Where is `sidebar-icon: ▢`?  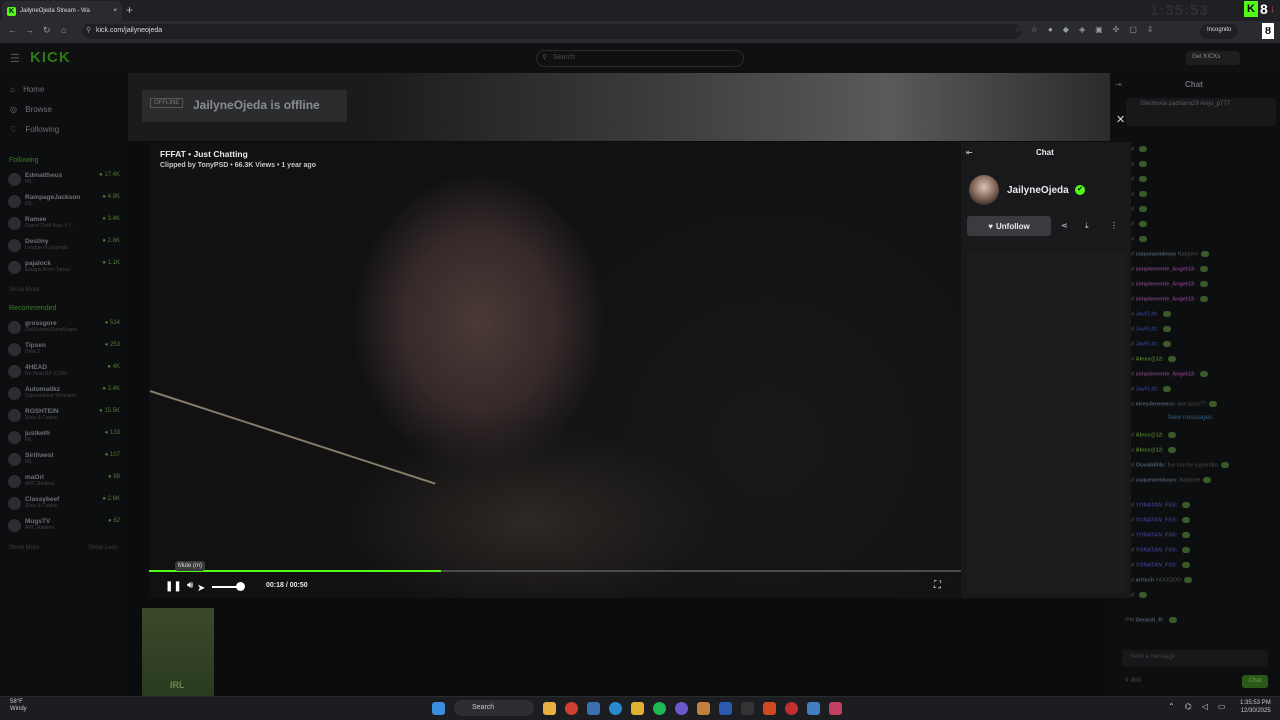
sidebar-icon: ▢ is located at coordinates (1133, 29).